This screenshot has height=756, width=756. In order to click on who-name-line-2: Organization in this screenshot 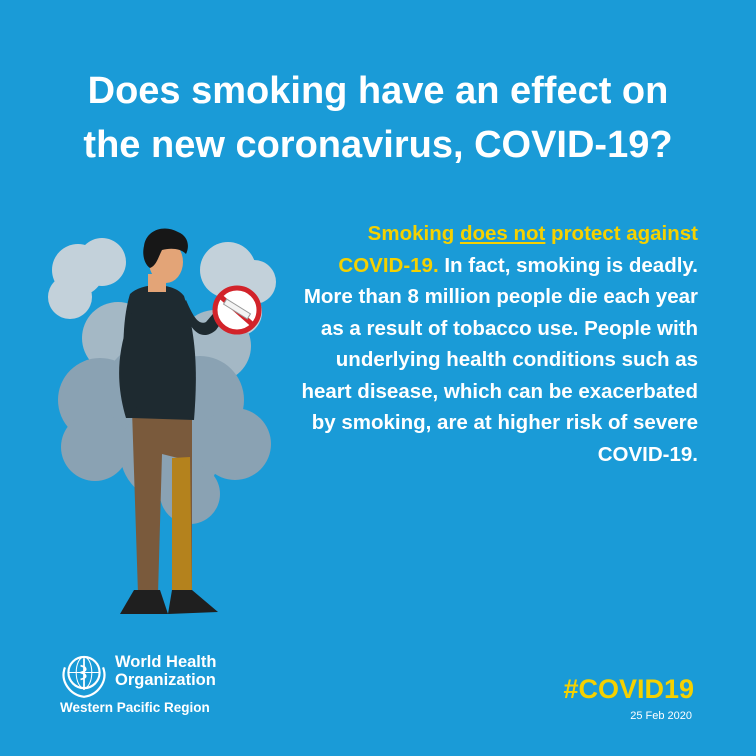, I will do `click(165, 680)`.